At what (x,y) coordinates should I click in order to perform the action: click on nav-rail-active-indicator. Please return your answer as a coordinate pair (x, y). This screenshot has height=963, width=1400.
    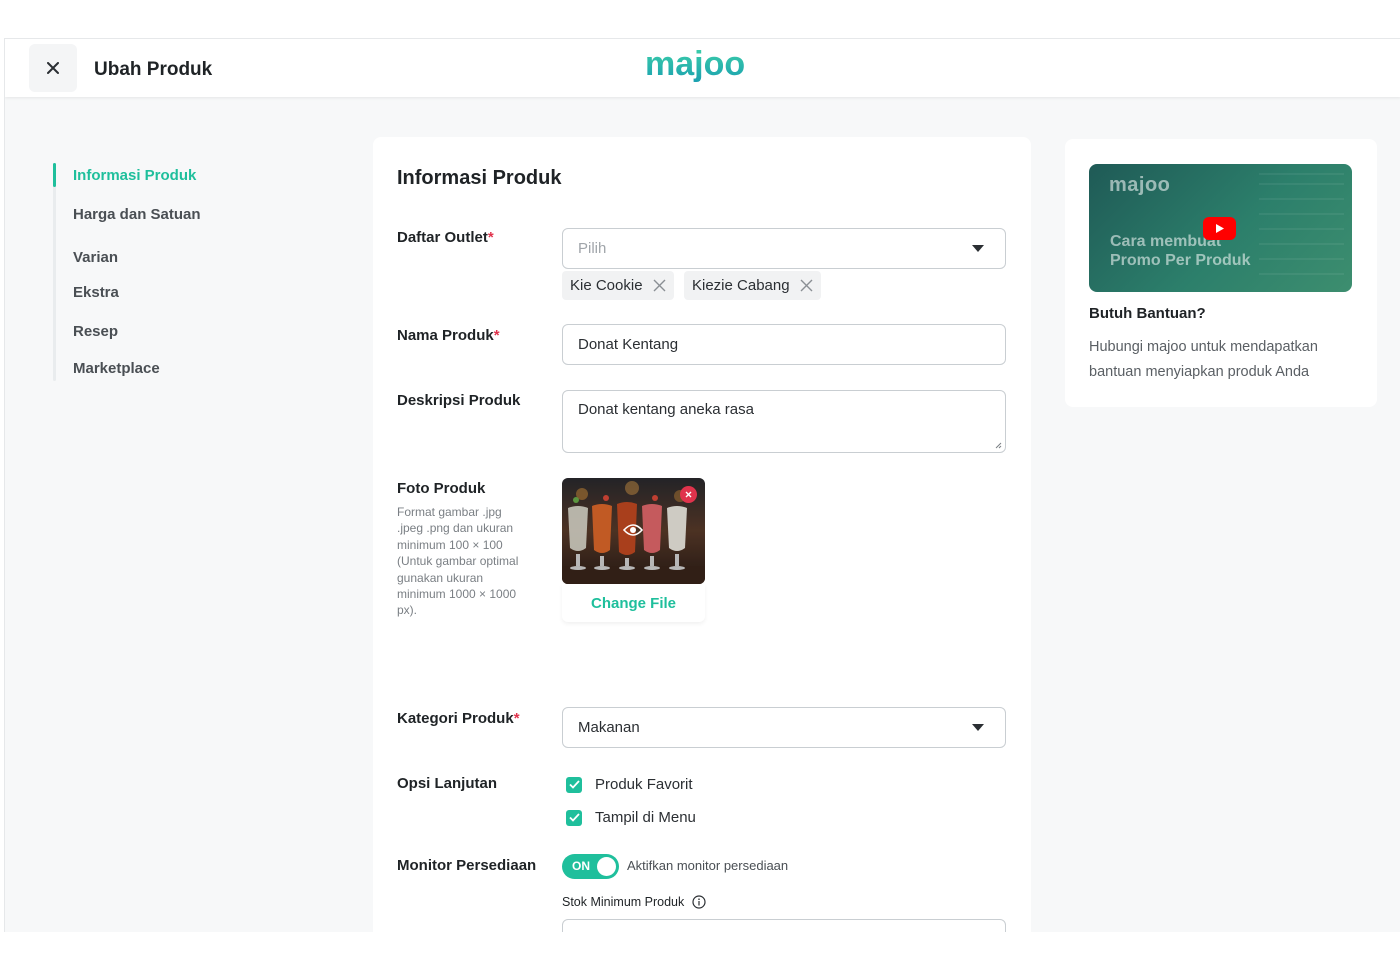
    Looking at the image, I should click on (54, 175).